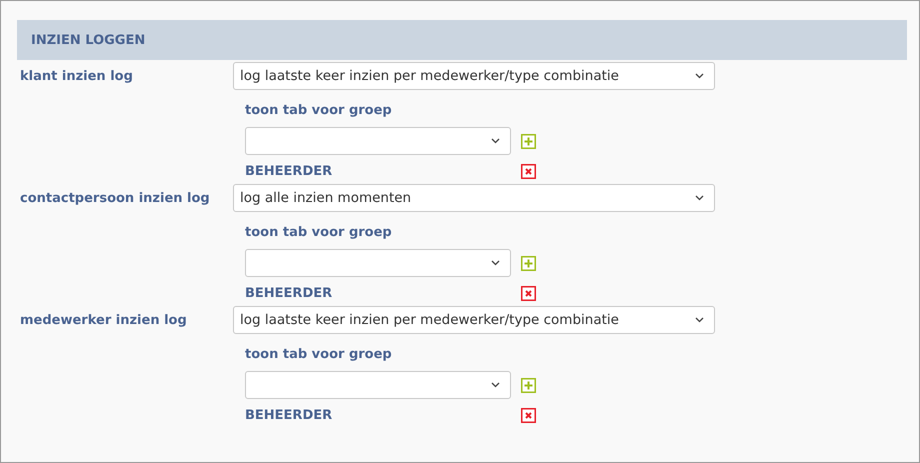 The width and height of the screenshot is (920, 463). What do you see at coordinates (76, 76) in the screenshot?
I see `field-label: klant inzien log` at bounding box center [76, 76].